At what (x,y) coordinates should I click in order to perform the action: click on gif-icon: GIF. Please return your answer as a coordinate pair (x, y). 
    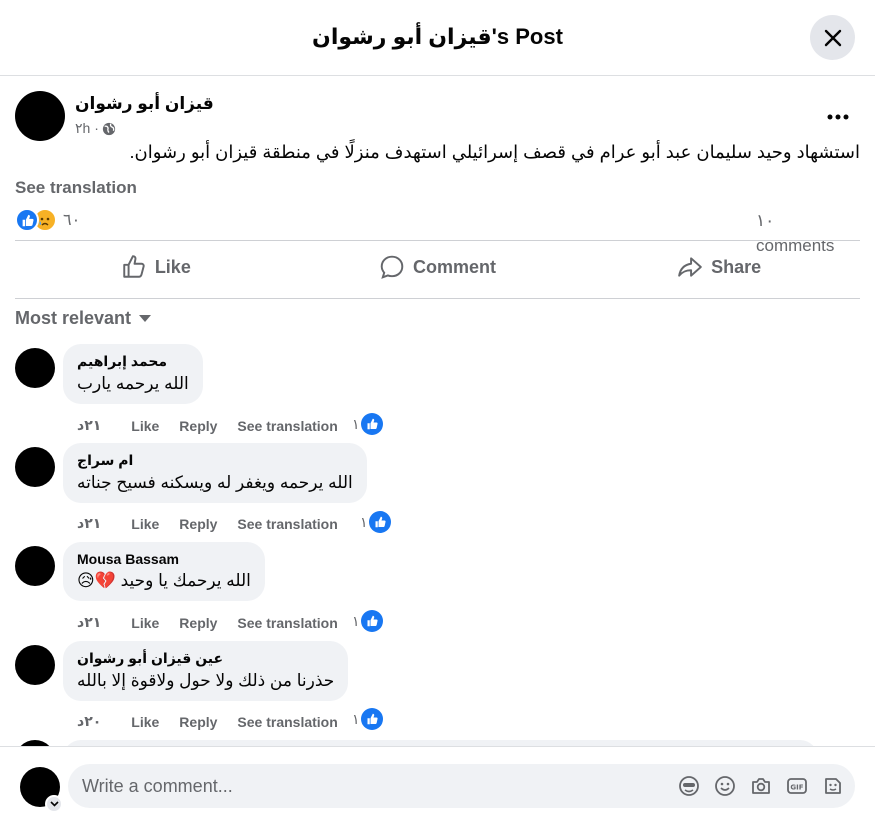
    Looking at the image, I should click on (797, 786).